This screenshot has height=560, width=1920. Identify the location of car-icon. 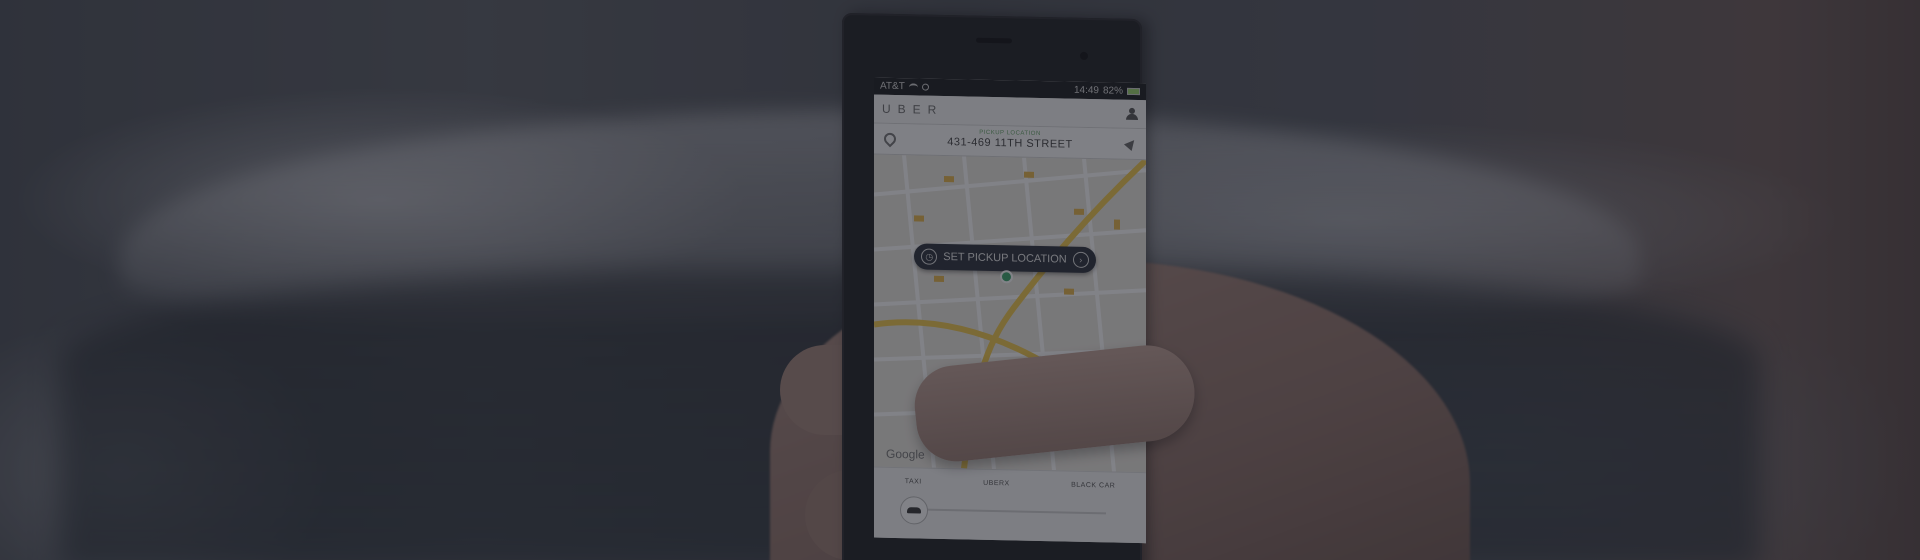
(914, 510).